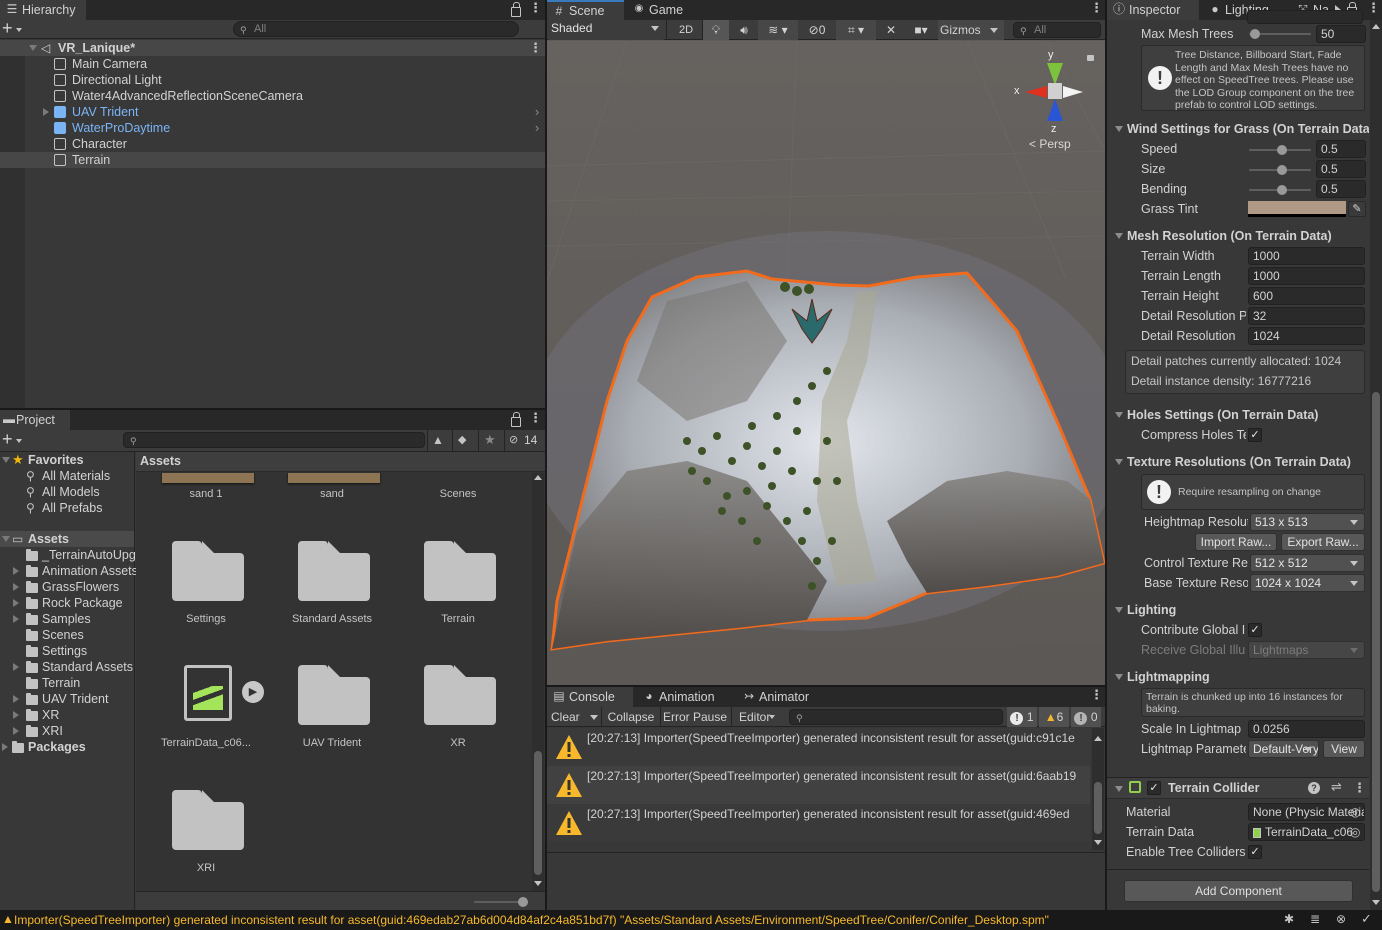 This screenshot has width=1382, height=930. I want to click on favorites-star-icon: ★, so click(490, 440).